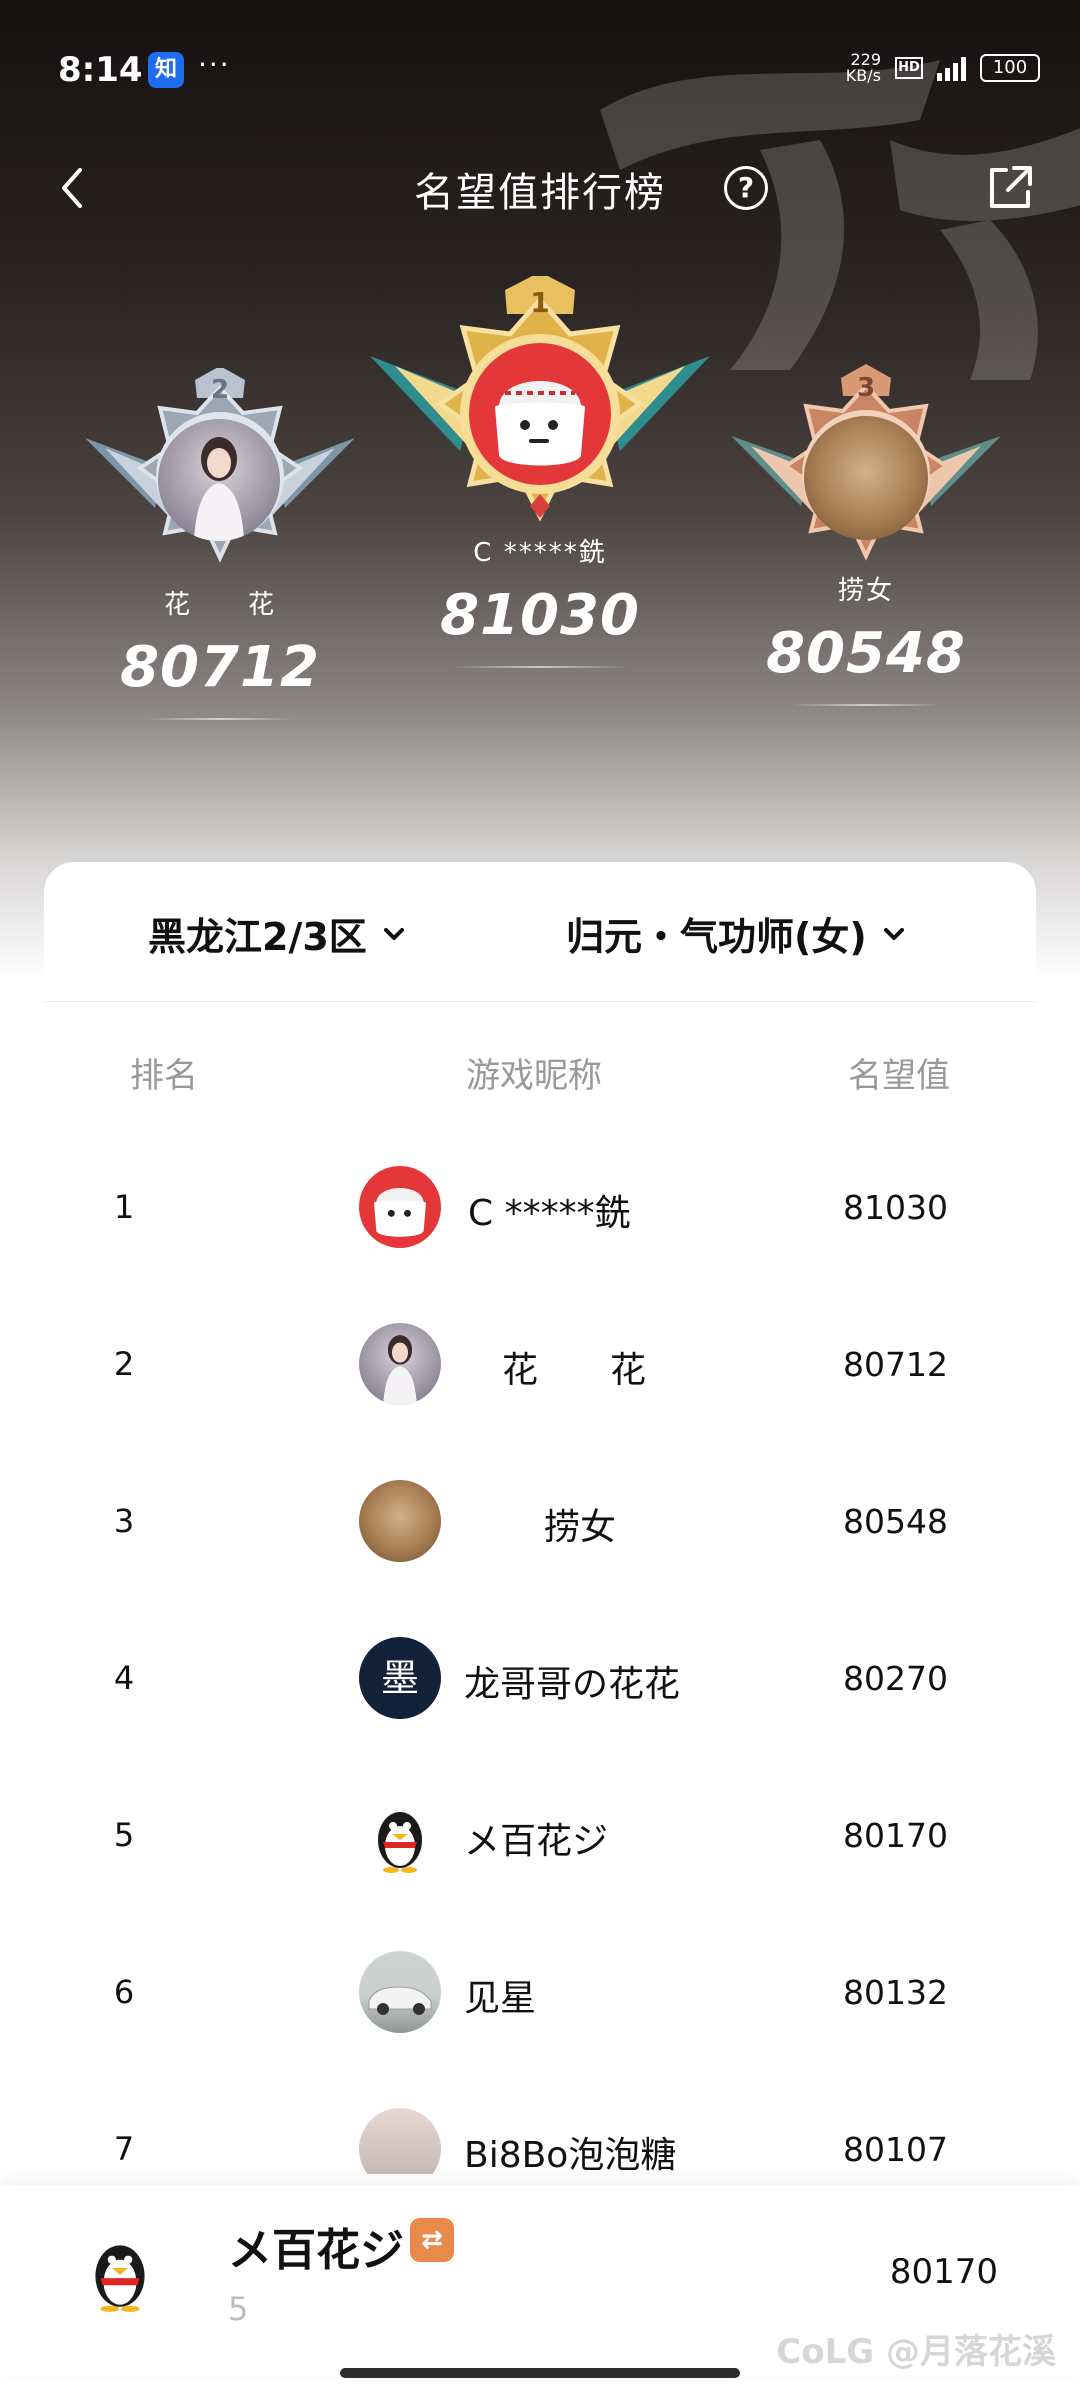 Image resolution: width=1080 pixels, height=2400 pixels. I want to click on column-header-rank: 排名, so click(164, 1076).